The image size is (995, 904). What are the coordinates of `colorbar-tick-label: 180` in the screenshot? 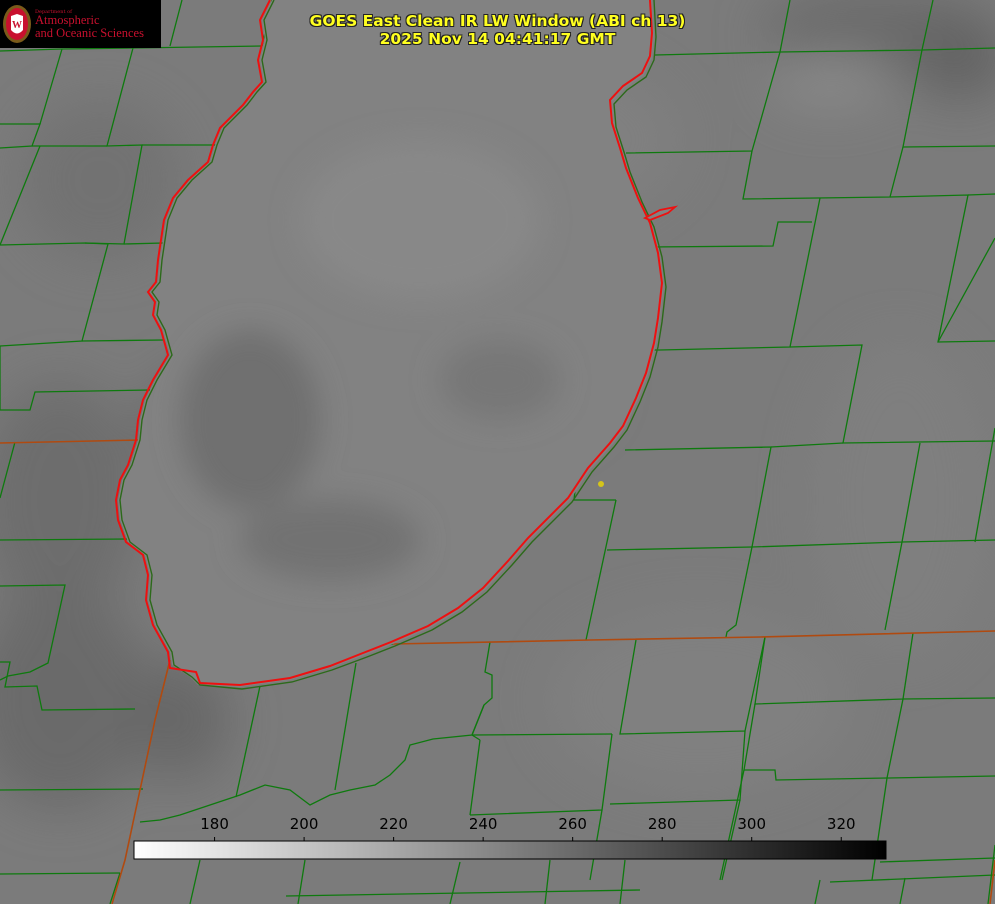 It's located at (214, 824).